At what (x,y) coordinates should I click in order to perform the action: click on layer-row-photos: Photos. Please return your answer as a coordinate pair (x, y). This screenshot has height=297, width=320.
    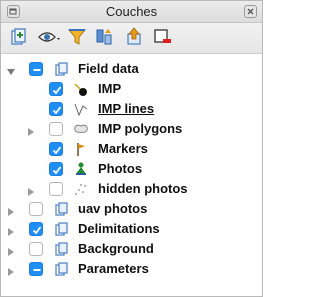
    Looking at the image, I should click on (131, 169).